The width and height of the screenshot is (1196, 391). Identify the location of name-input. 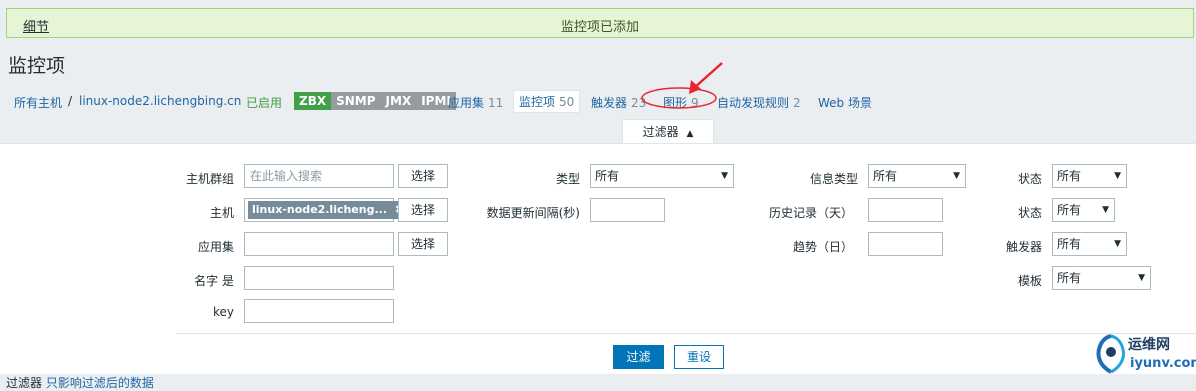
(319, 278).